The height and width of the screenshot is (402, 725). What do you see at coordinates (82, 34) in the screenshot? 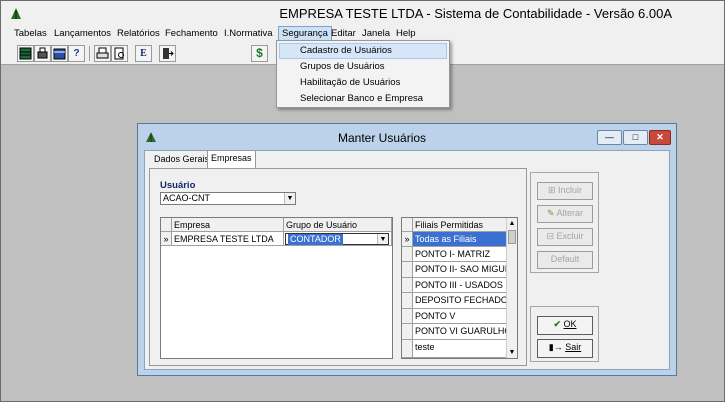
I see `menu-lancamentos: Lançamentos` at bounding box center [82, 34].